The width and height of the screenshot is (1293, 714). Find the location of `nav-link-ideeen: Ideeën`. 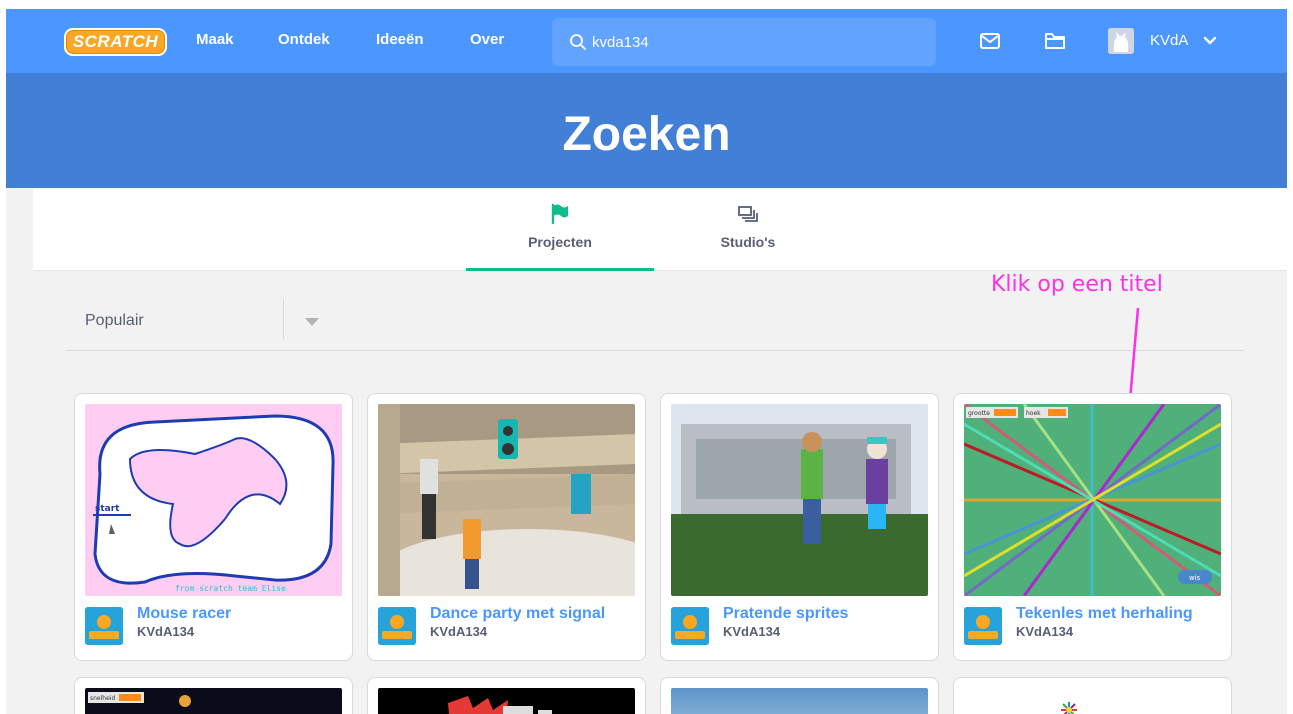

nav-link-ideeen: Ideeën is located at coordinates (400, 39).